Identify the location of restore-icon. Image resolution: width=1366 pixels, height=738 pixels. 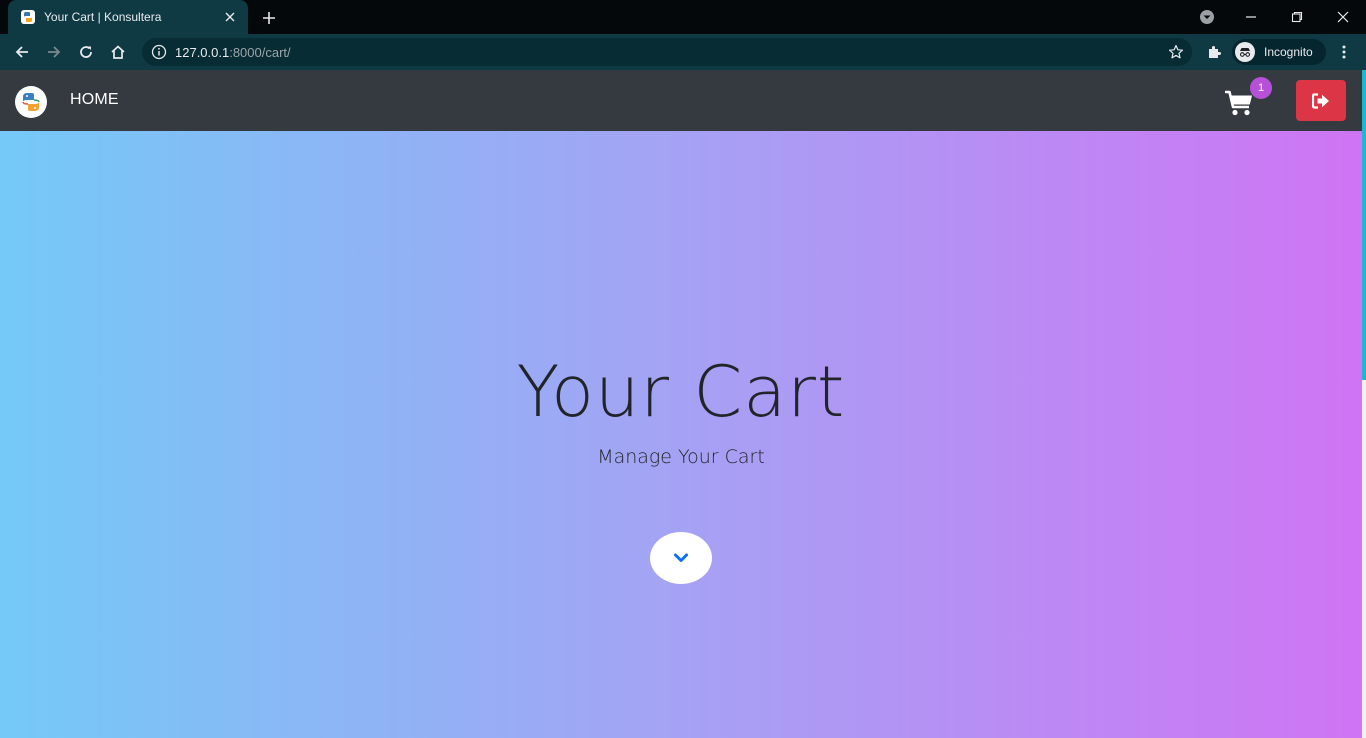
(1297, 17).